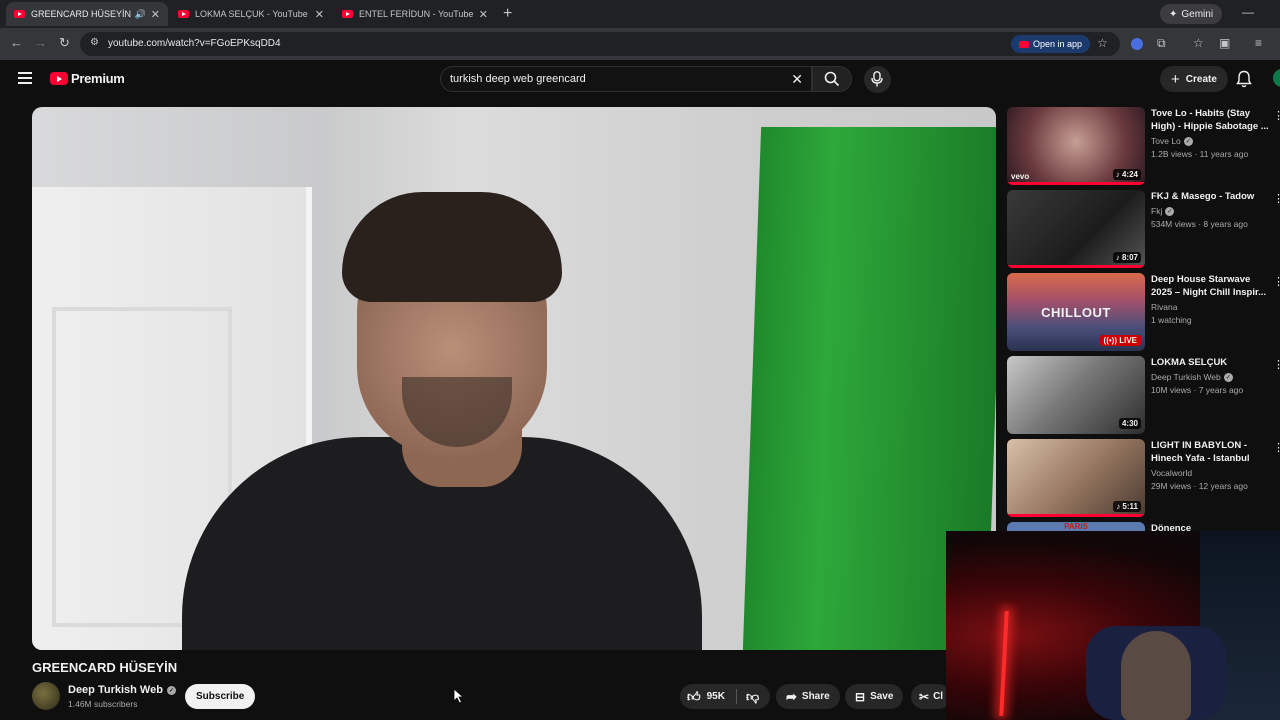 The image size is (1280, 720). Describe the element at coordinates (46, 696) in the screenshot. I see `channel-avatar` at that location.